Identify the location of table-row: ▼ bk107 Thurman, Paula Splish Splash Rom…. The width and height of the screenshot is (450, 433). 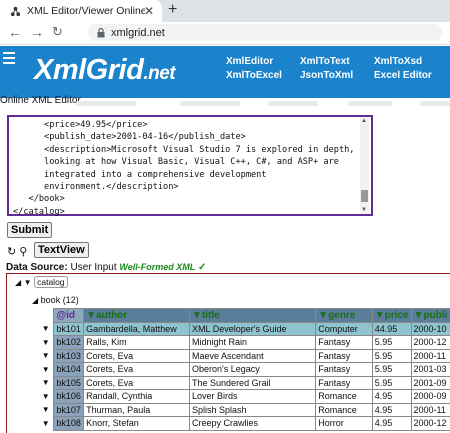
(244, 409).